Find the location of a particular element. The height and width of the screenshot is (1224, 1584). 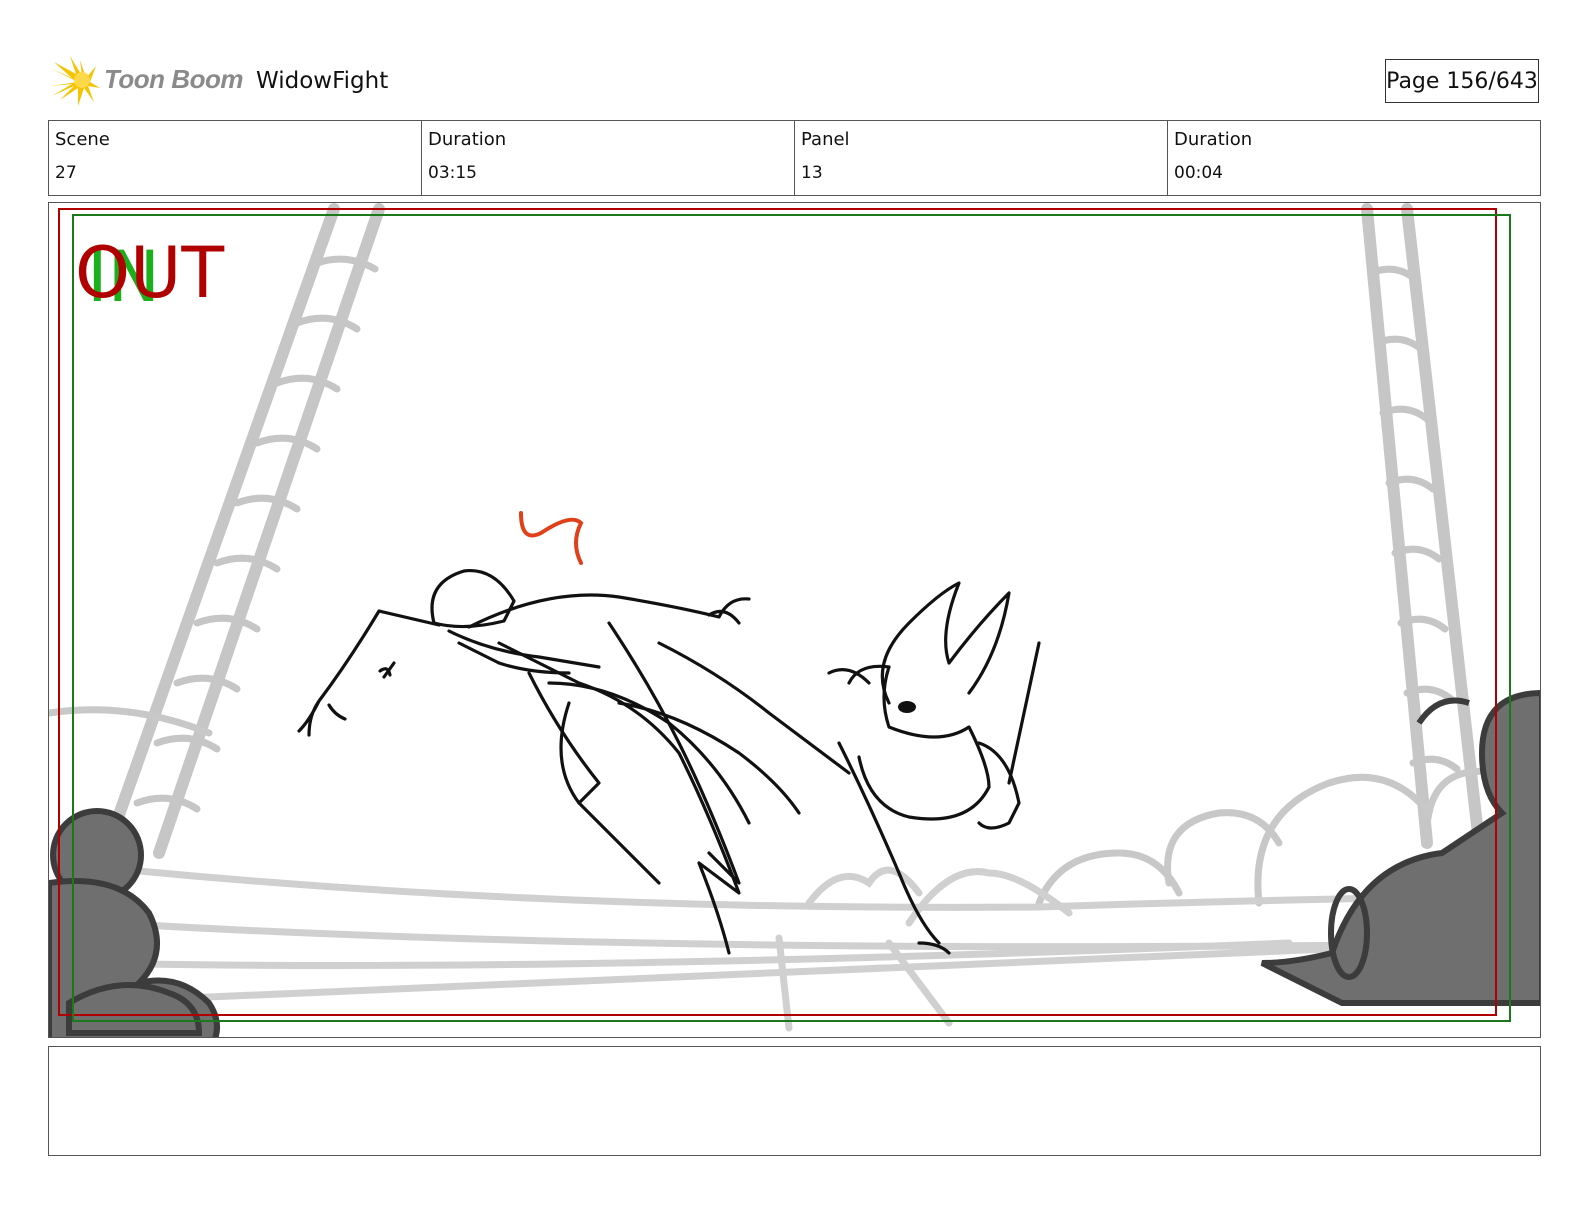

scene-value: 27 is located at coordinates (66, 173).